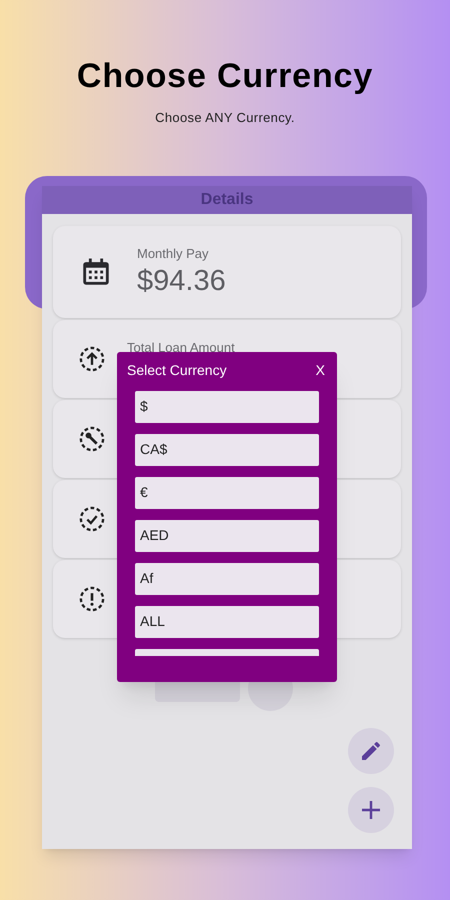  I want to click on dashed-exclamation-icon, so click(92, 598).